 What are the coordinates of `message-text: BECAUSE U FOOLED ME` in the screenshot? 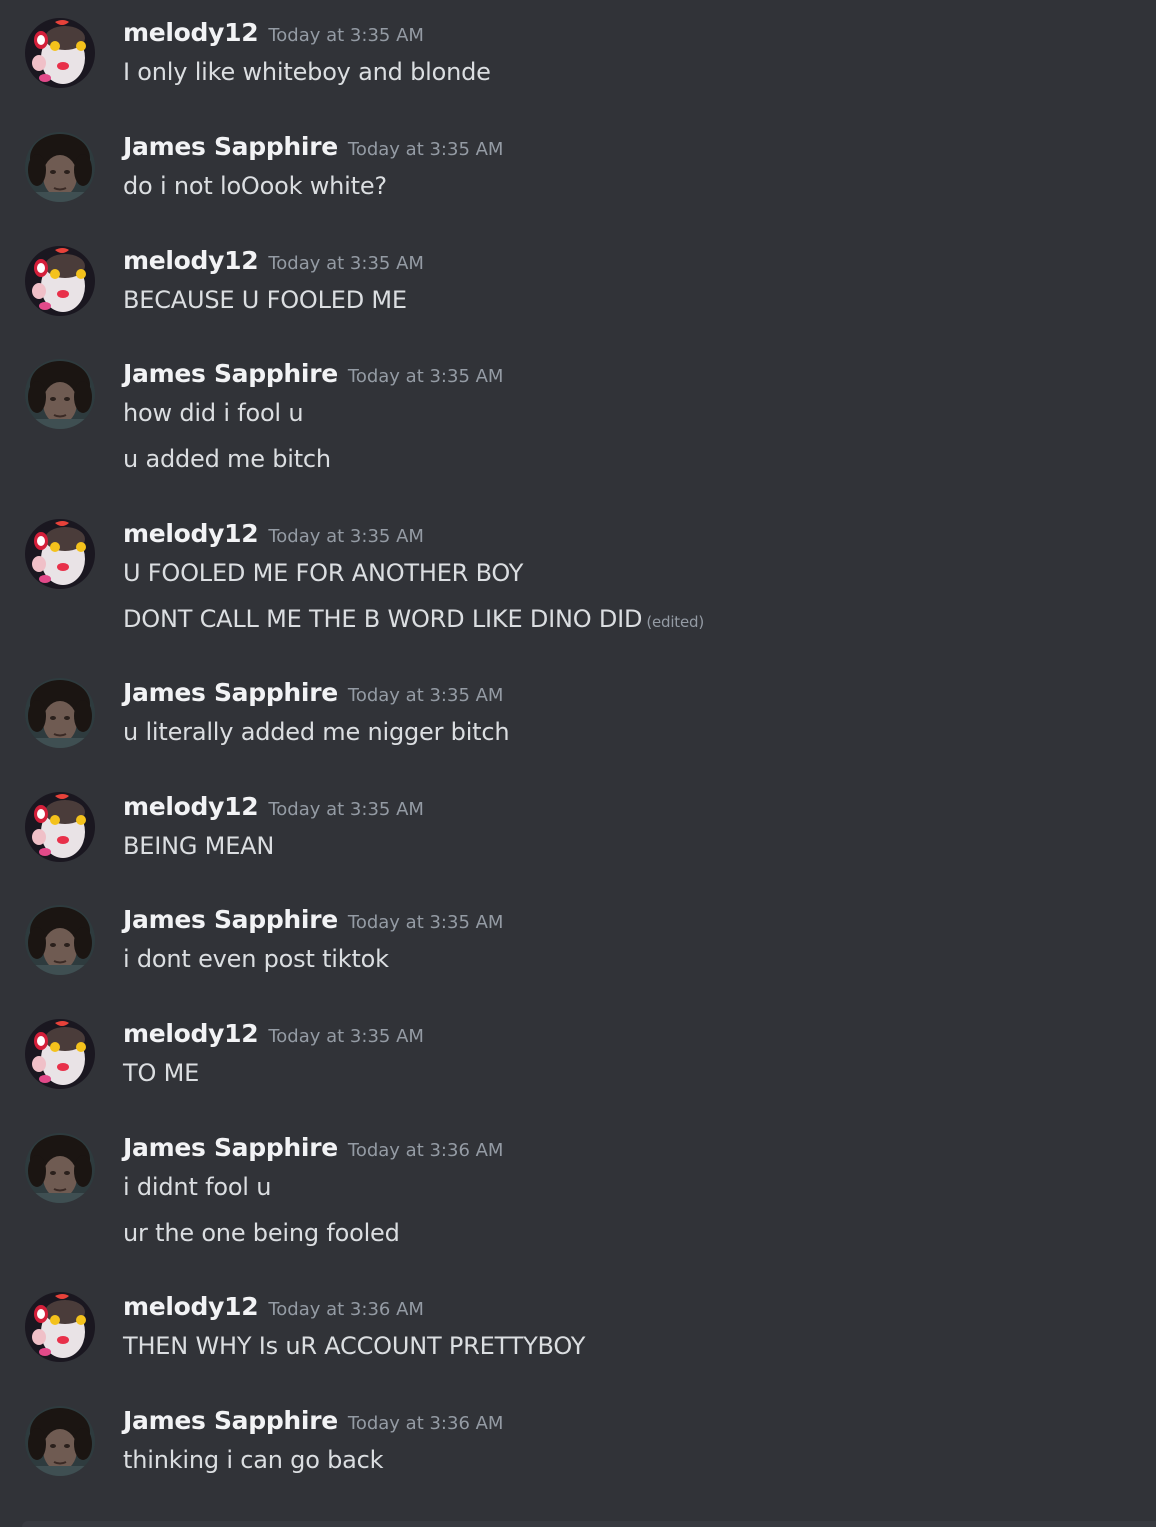 It's located at (265, 300).